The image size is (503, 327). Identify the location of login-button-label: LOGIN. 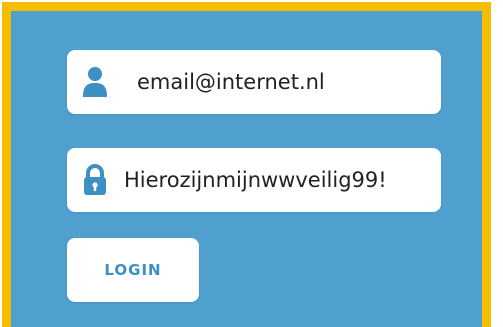
(133, 270).